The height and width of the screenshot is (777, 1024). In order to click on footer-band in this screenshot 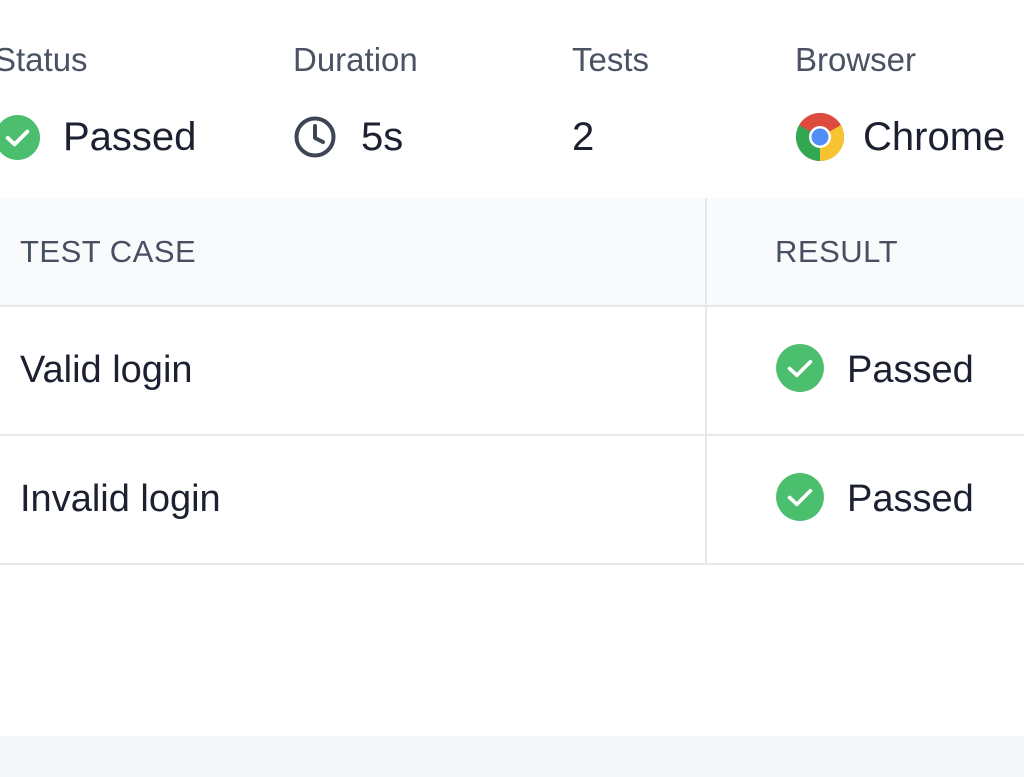, I will do `click(512, 756)`.